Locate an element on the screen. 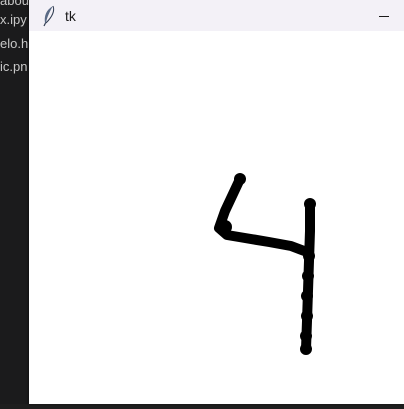 This screenshot has width=404, height=409. stroke-diagonal is located at coordinates (263, 215).